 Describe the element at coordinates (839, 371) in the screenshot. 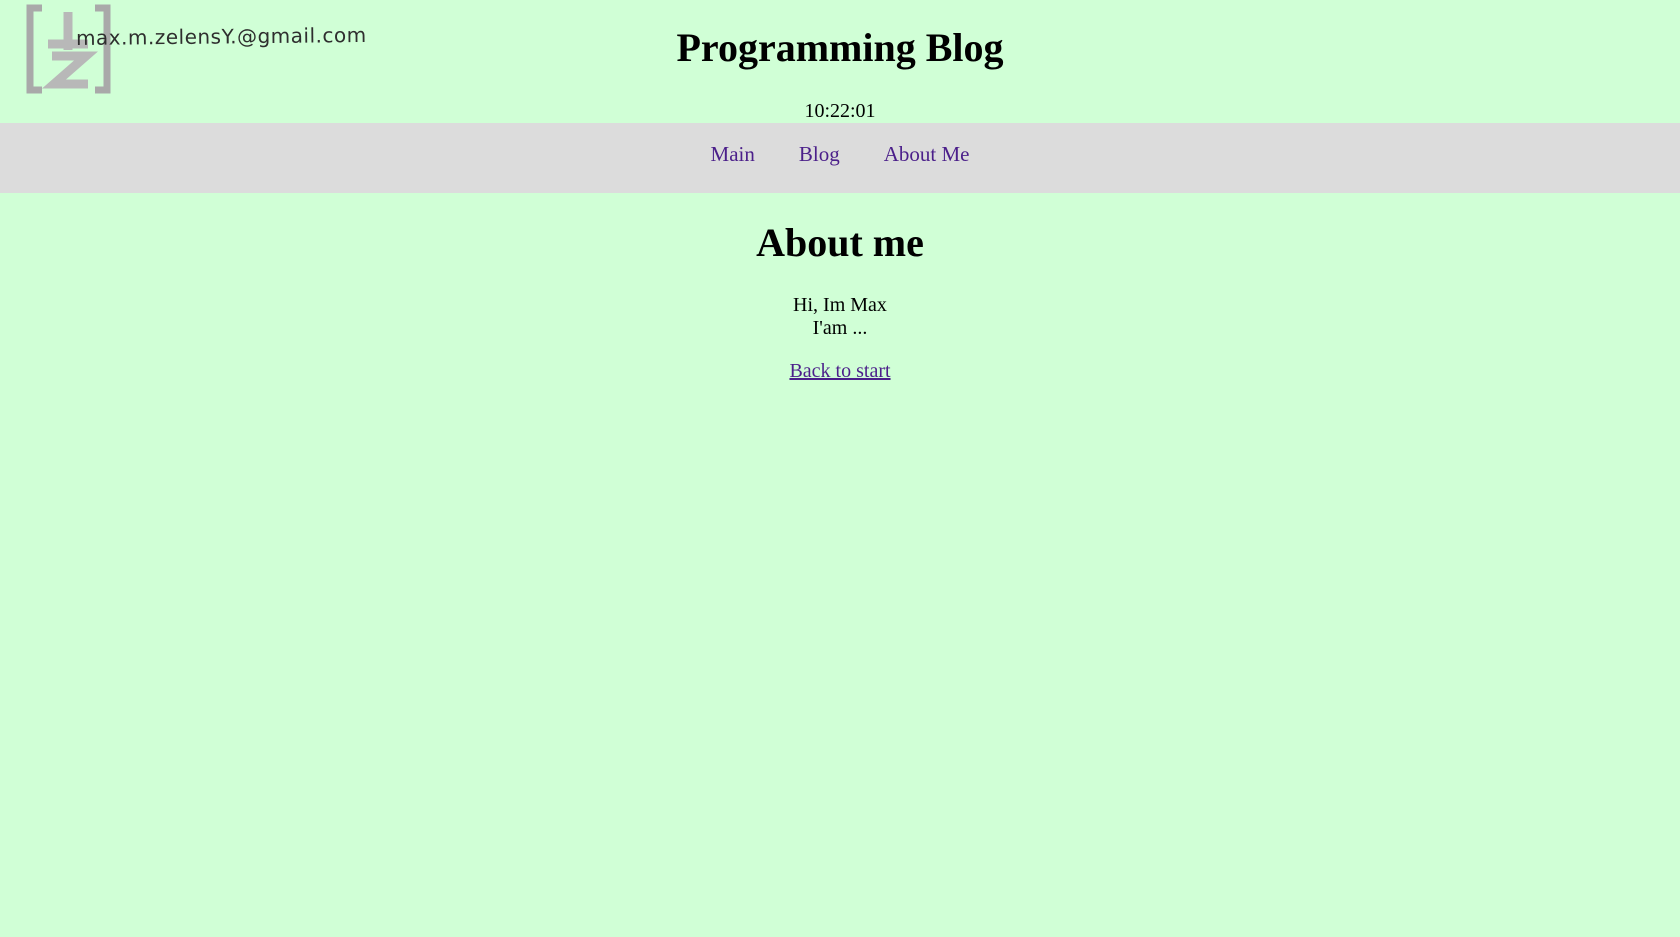

I see `back-to-start-link: Back to start` at that location.